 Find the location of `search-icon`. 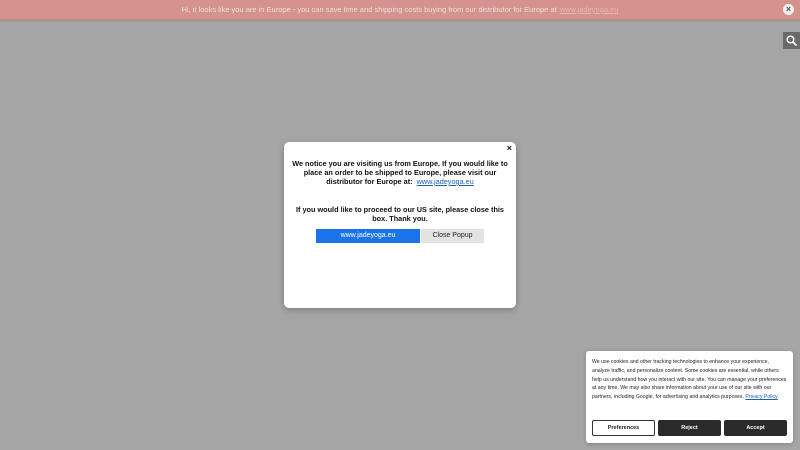

search-icon is located at coordinates (791, 40).